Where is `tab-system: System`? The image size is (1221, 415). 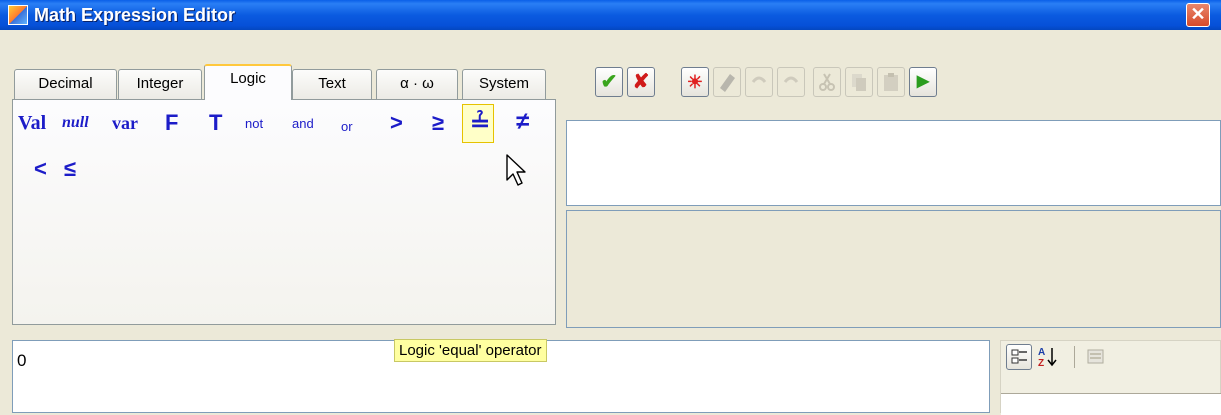
tab-system: System is located at coordinates (504, 84).